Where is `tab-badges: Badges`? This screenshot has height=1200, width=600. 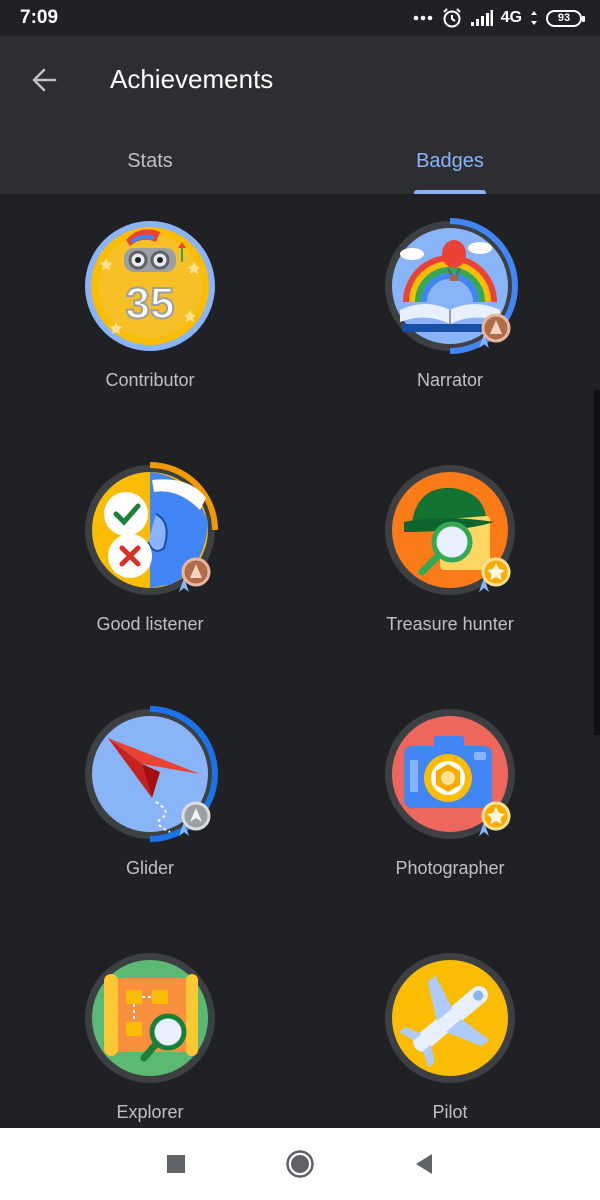
tab-badges: Badges is located at coordinates (450, 161).